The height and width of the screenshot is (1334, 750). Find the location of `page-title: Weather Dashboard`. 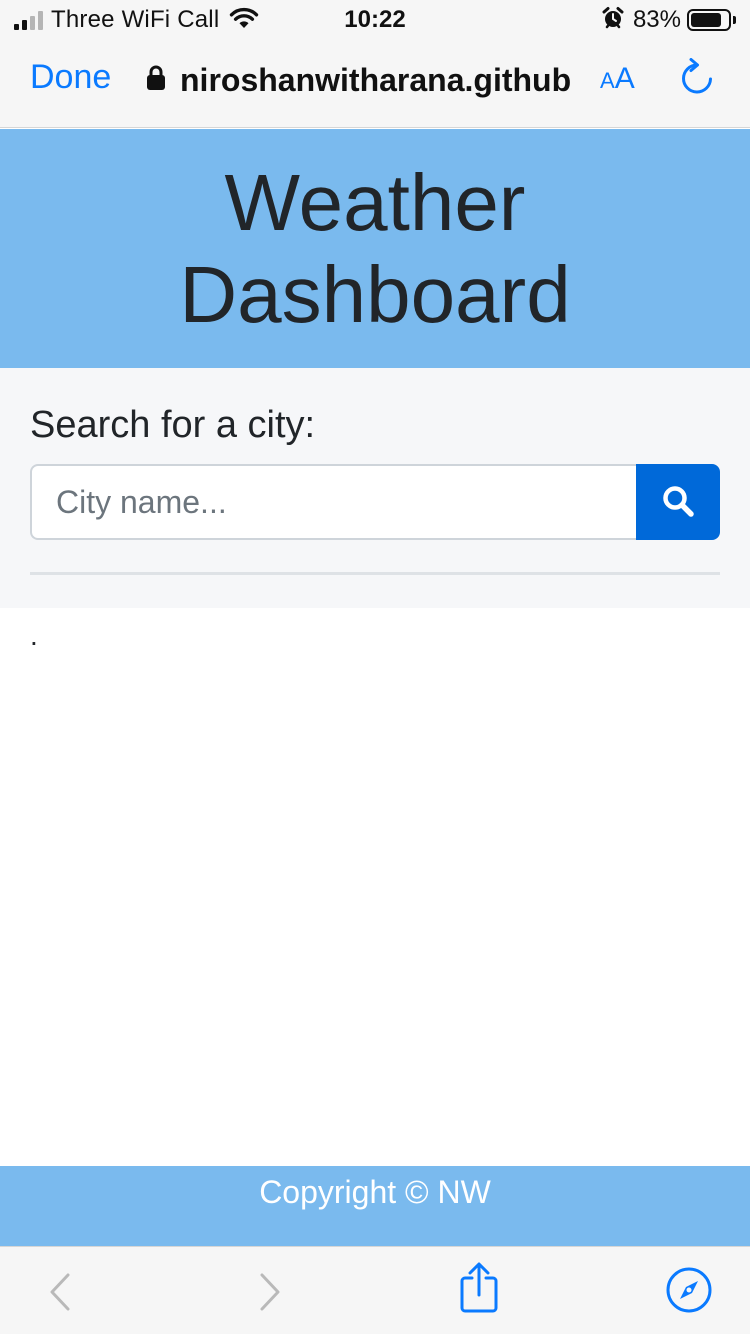

page-title: Weather Dashboard is located at coordinates (375, 248).